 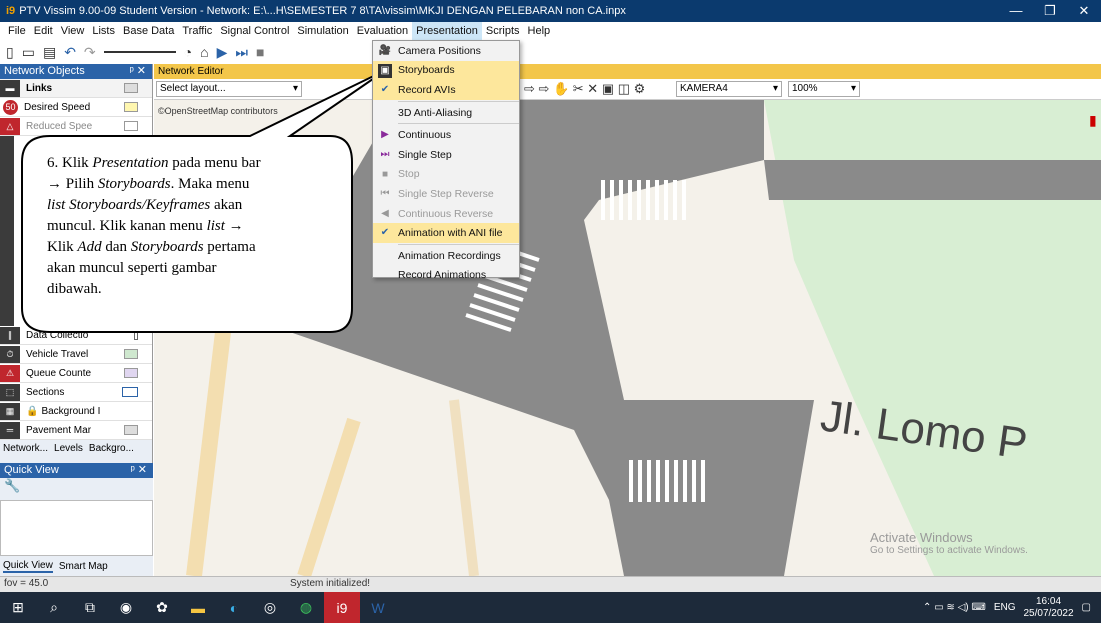 What do you see at coordinates (154, 163) in the screenshot?
I see `callout-line: 6. Klik Presentation pada menu bar` at bounding box center [154, 163].